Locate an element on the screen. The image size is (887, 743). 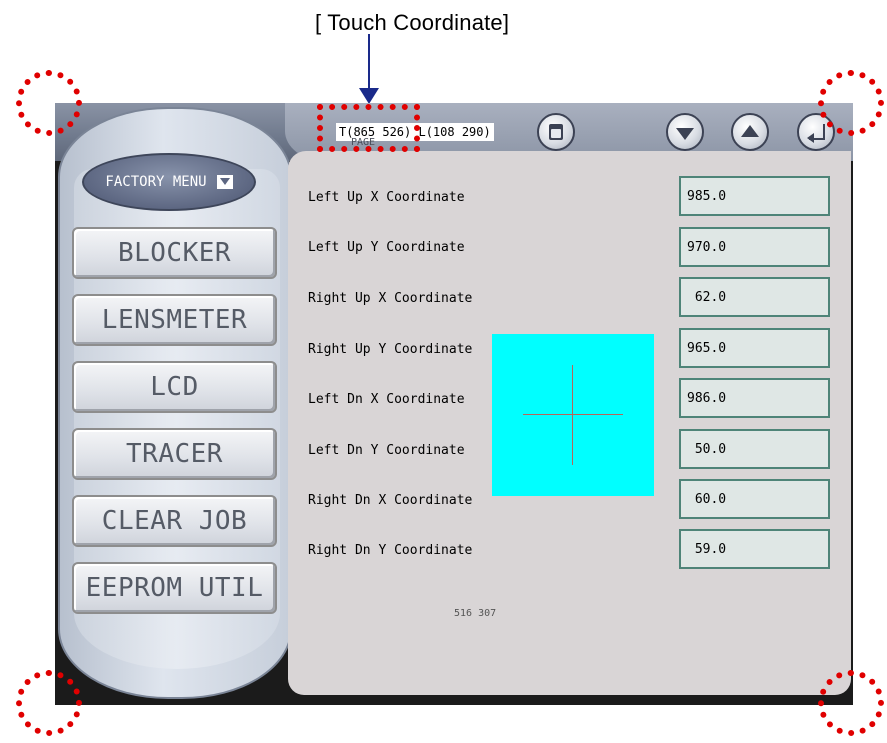
sidebar-item-label: EEPROM UTIL is located at coordinates (174, 588).